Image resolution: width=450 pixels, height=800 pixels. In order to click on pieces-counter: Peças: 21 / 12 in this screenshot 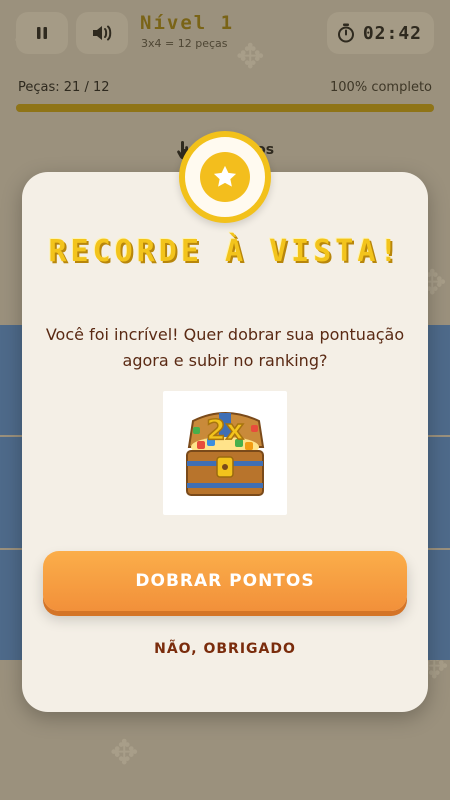, I will do `click(64, 87)`.